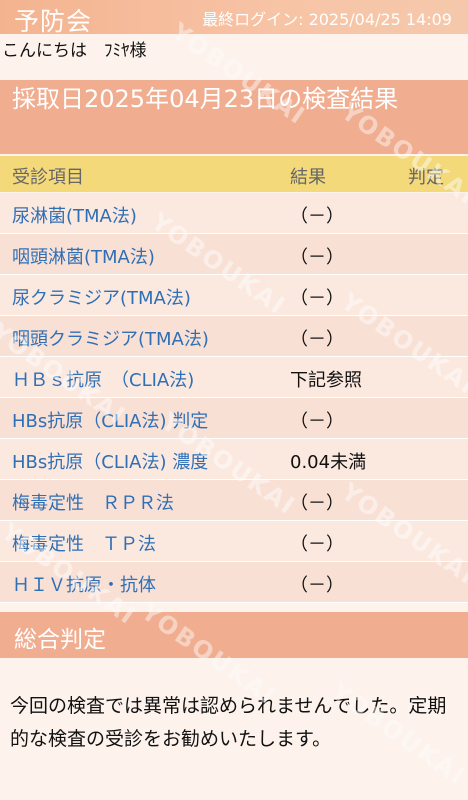 The height and width of the screenshot is (800, 468). What do you see at coordinates (234, 174) in the screenshot?
I see `results-table-header: 受診項目 結果 判定` at bounding box center [234, 174].